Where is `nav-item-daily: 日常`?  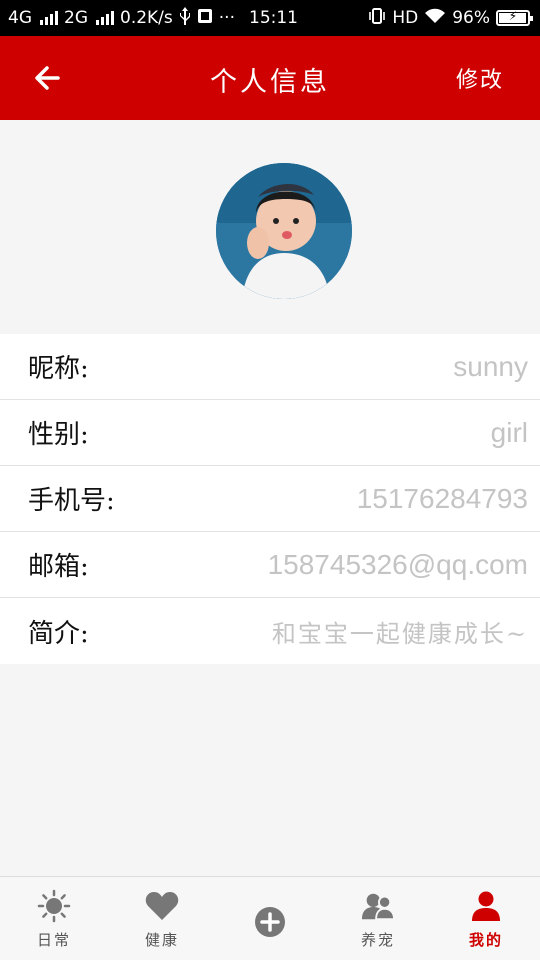
nav-item-daily: 日常 is located at coordinates (54, 918).